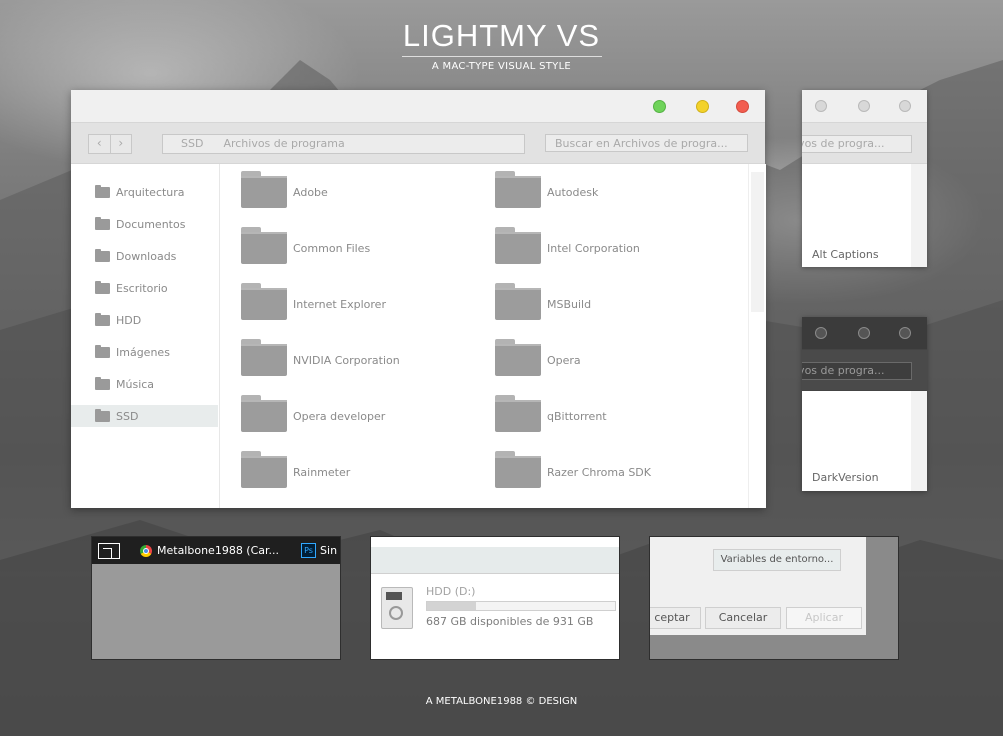 This screenshot has height=736, width=1003. I want to click on drive-free-space: 687 GB disponibles de 931 GB, so click(510, 621).